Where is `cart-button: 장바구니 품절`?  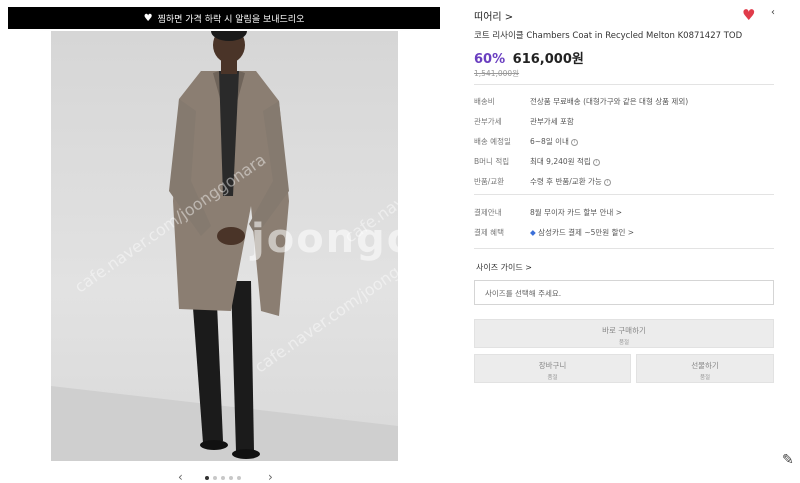
cart-button: 장바구니 품절 is located at coordinates (552, 368).